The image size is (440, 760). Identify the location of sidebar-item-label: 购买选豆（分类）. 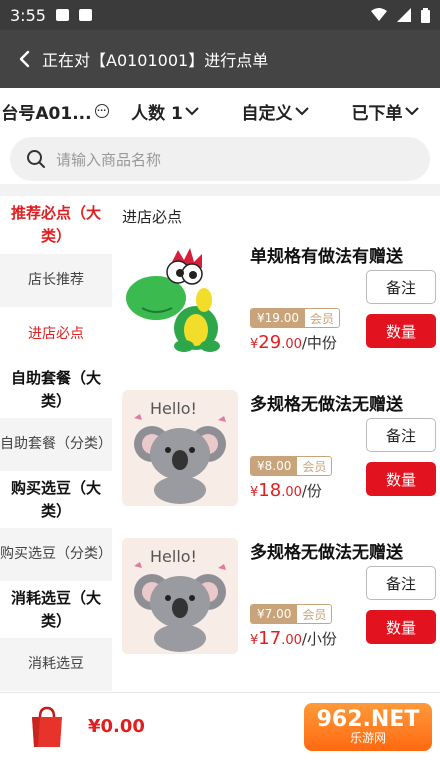
(56, 554).